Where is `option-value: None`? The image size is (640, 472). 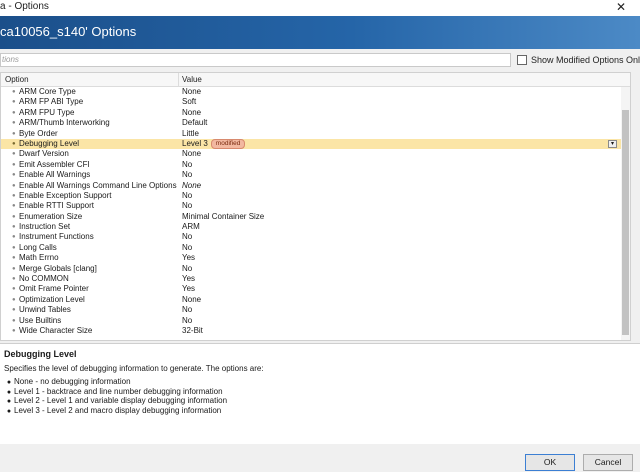 option-value: None is located at coordinates (192, 299).